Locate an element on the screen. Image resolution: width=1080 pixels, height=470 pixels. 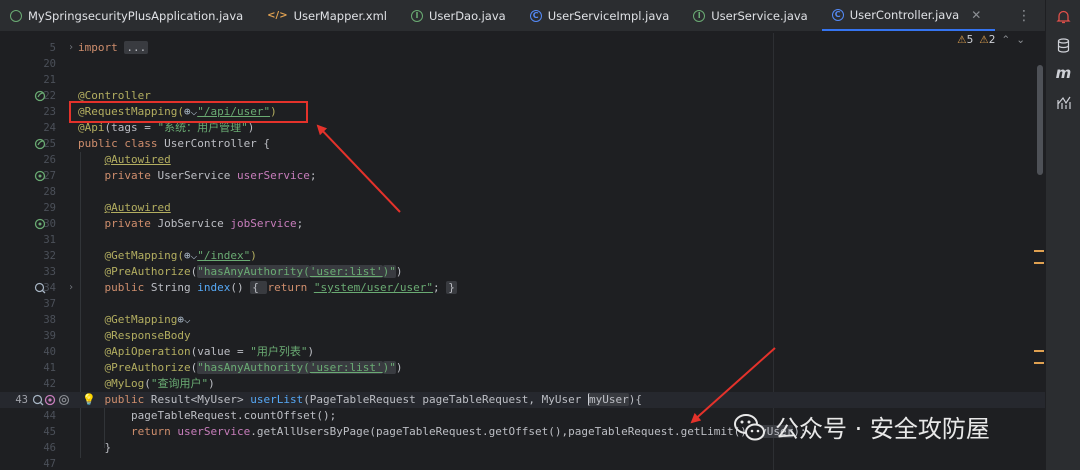
watermark: 公众号 · 安全攻防屋 is located at coordinates (861, 426).